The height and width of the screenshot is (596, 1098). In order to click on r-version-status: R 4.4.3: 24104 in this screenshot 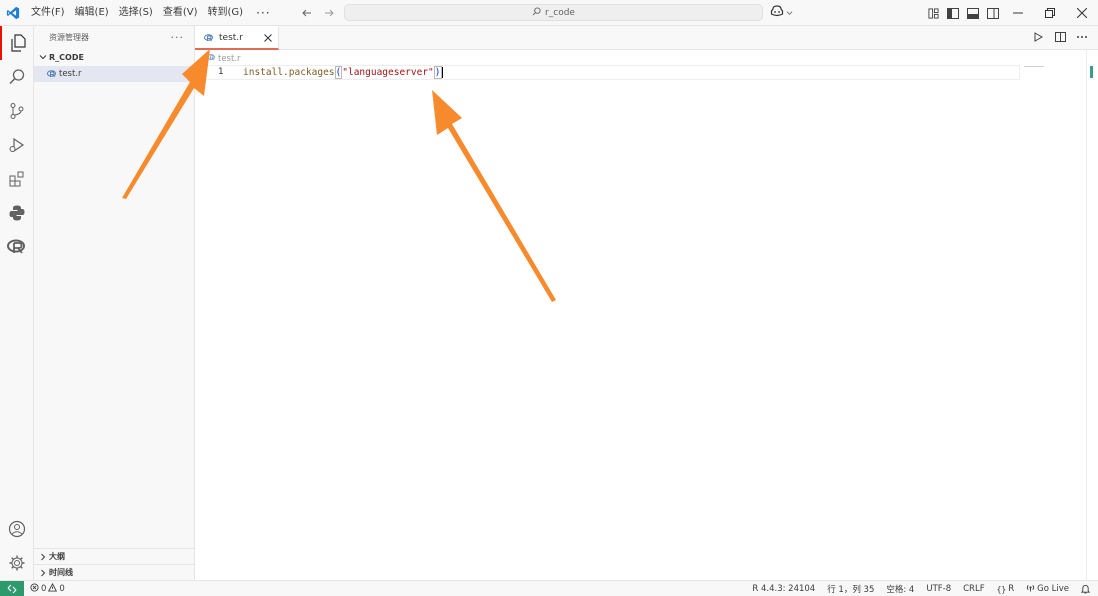, I will do `click(783, 589)`.